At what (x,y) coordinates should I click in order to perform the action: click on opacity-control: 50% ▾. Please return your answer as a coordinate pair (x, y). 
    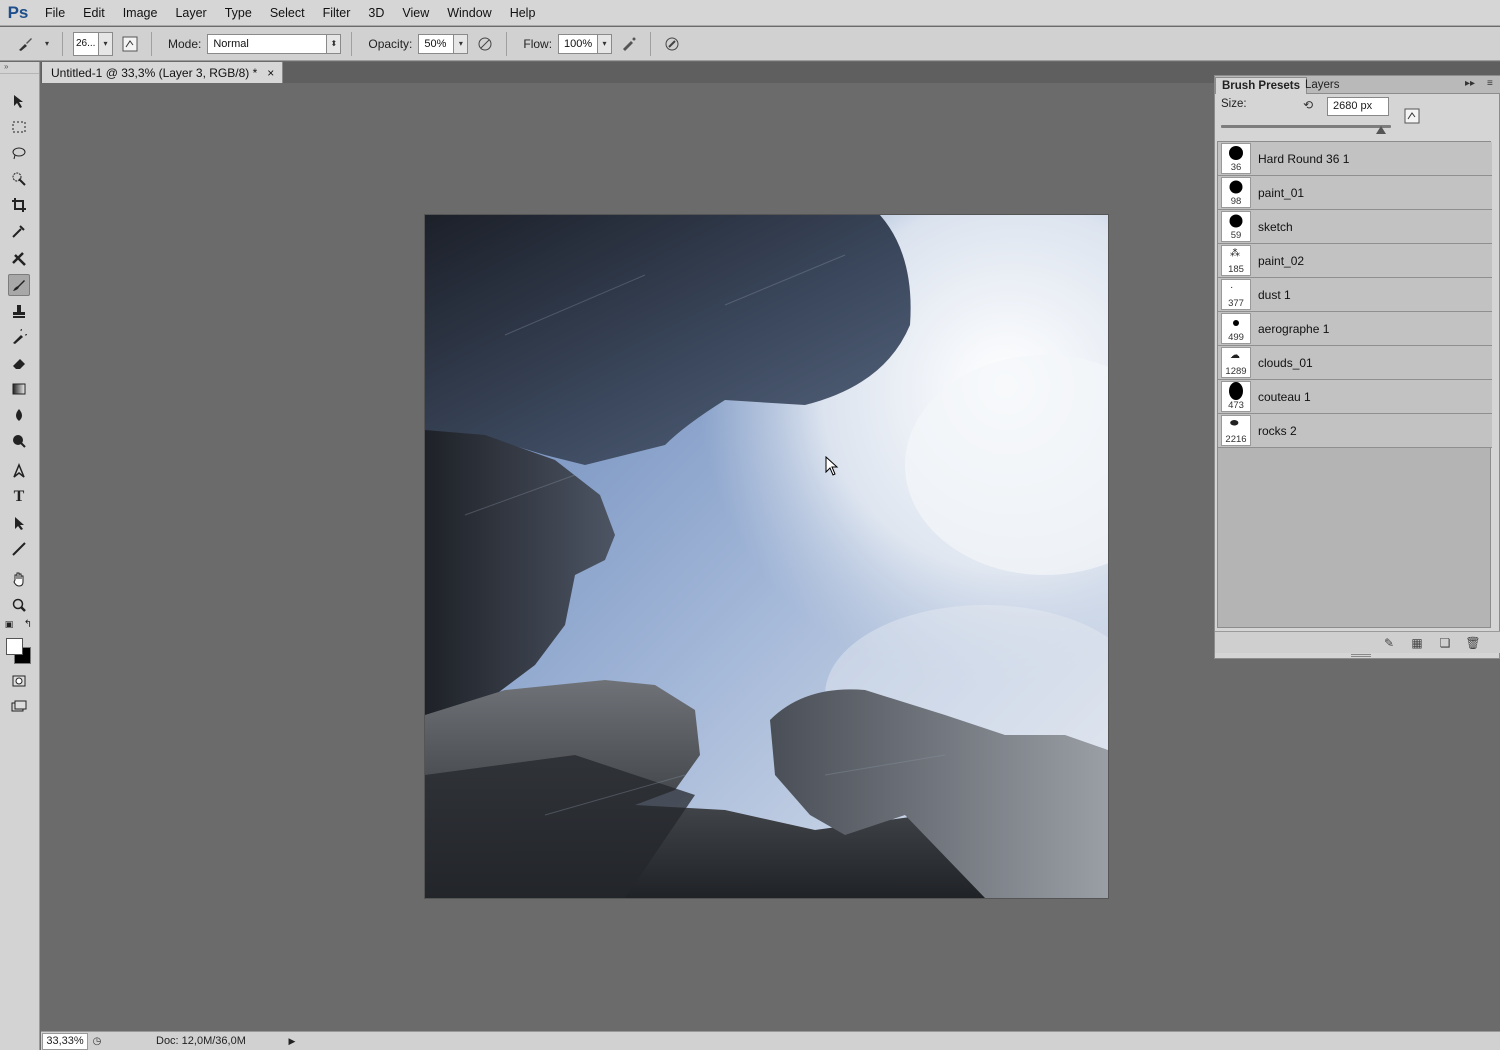
    Looking at the image, I should click on (443, 43).